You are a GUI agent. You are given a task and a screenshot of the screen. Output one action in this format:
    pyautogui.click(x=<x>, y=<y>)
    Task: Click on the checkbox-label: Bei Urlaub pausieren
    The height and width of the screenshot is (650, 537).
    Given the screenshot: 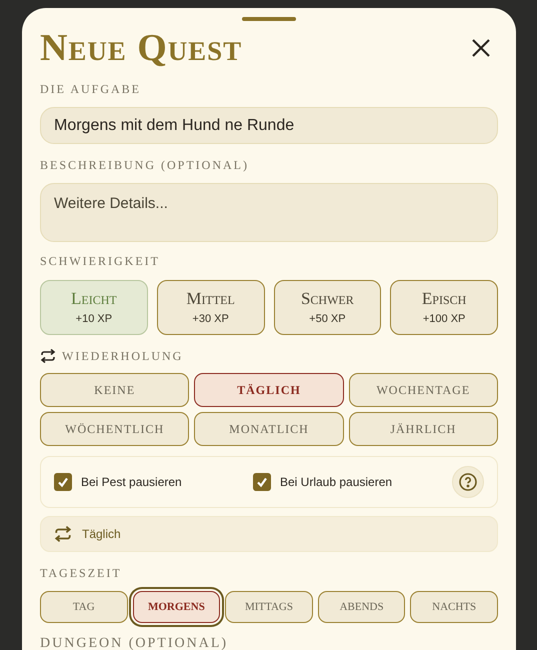 What is the action you would take?
    pyautogui.click(x=336, y=482)
    